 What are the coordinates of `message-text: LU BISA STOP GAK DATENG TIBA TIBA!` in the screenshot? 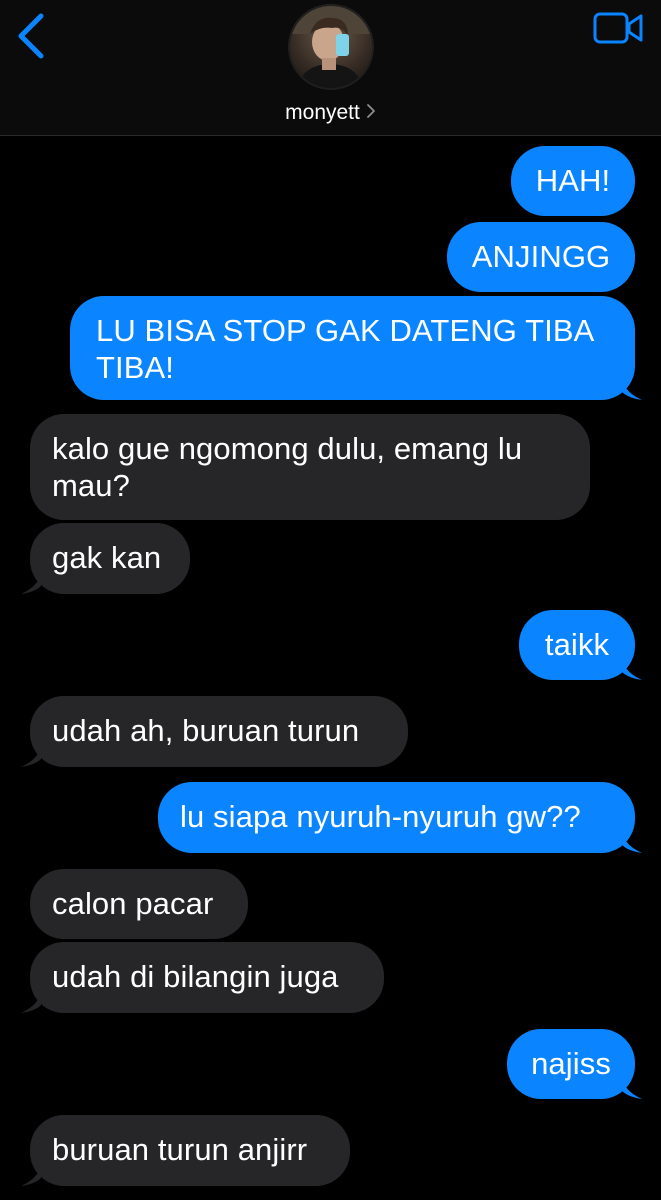 It's located at (344, 349).